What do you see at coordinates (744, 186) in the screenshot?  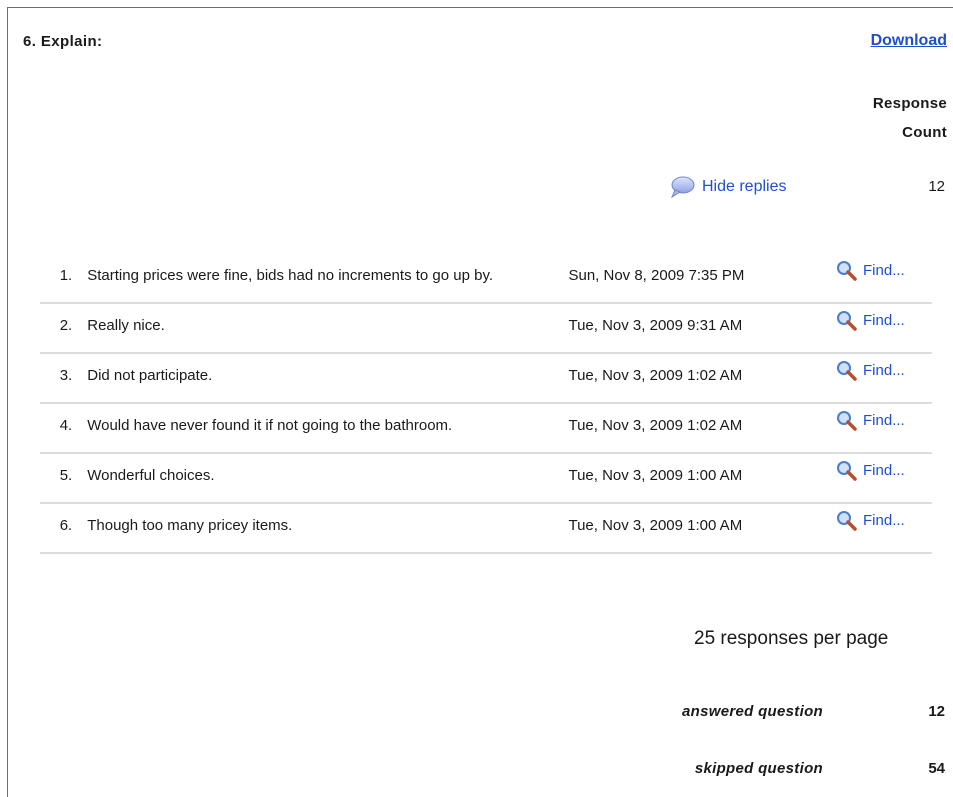 I see `hide-replies-label: Hide replies` at bounding box center [744, 186].